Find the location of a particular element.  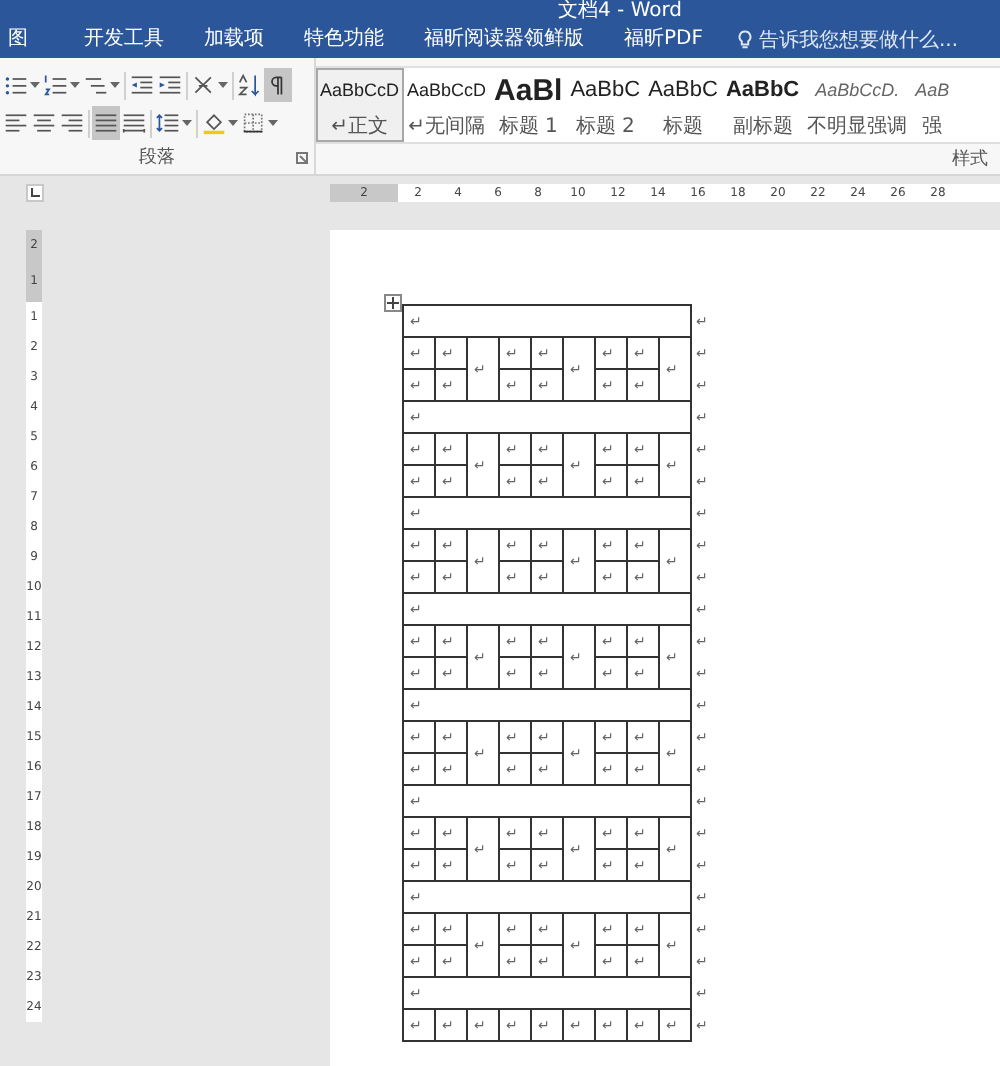

decrease-indent-icon is located at coordinates (142, 85).